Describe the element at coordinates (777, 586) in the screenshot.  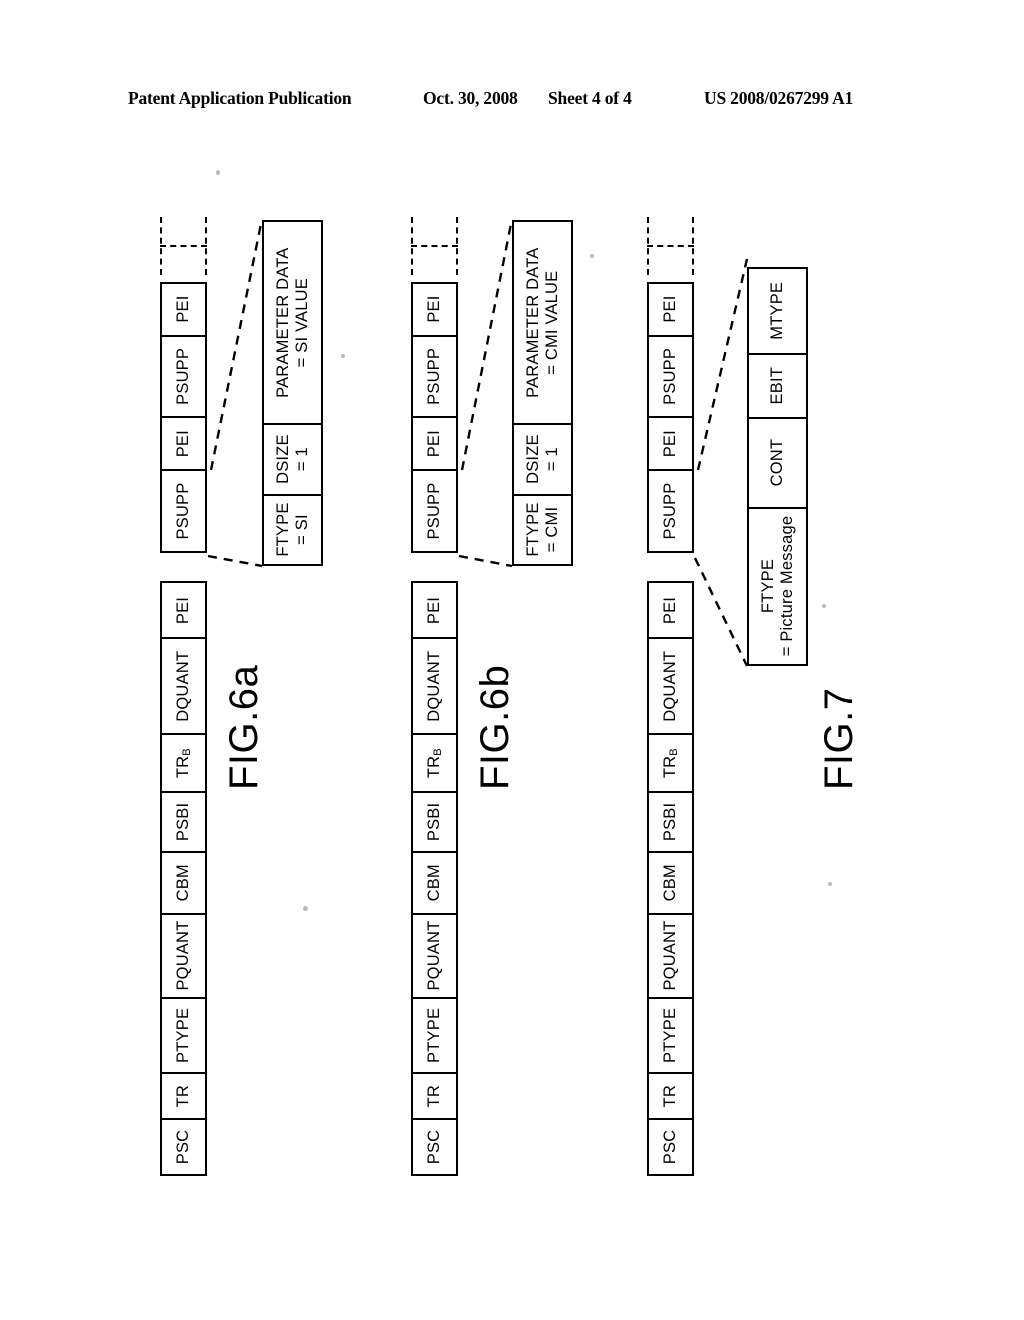
I see `fig-7-detail-ftype: FTYPE = Picture Message` at that location.